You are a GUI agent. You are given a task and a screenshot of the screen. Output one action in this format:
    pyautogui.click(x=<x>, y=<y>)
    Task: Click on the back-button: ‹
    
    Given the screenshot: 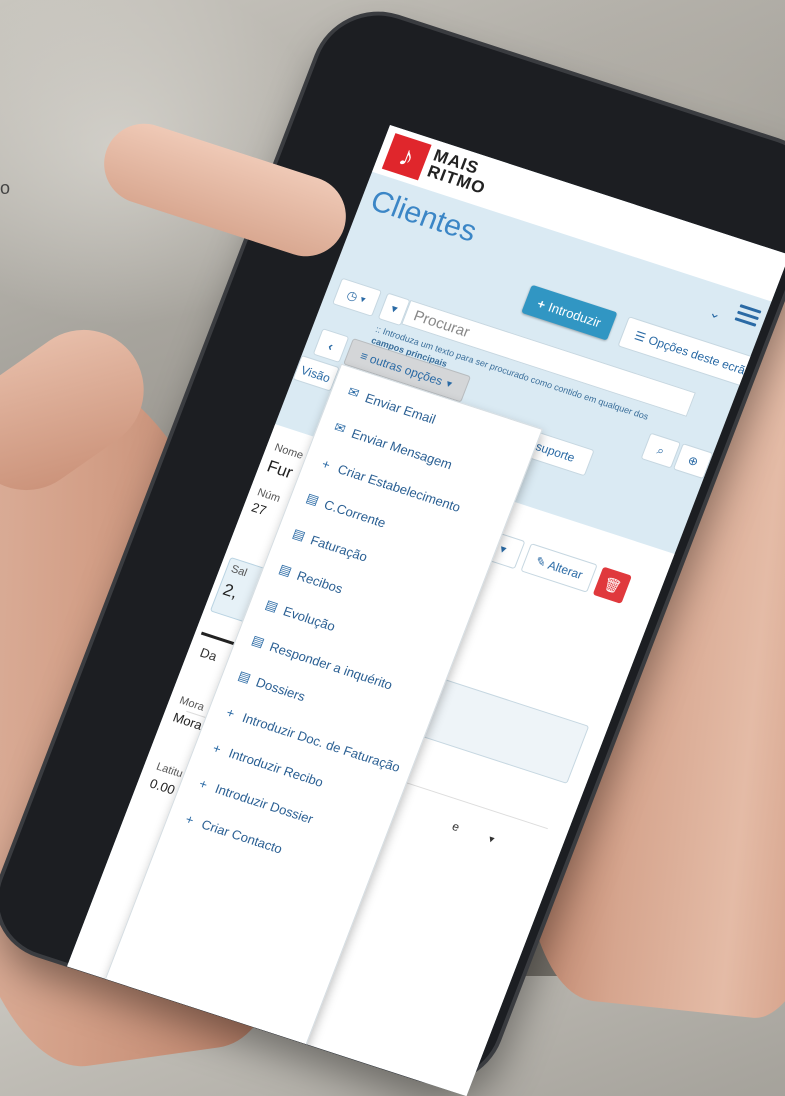 What is the action you would take?
    pyautogui.click(x=331, y=345)
    